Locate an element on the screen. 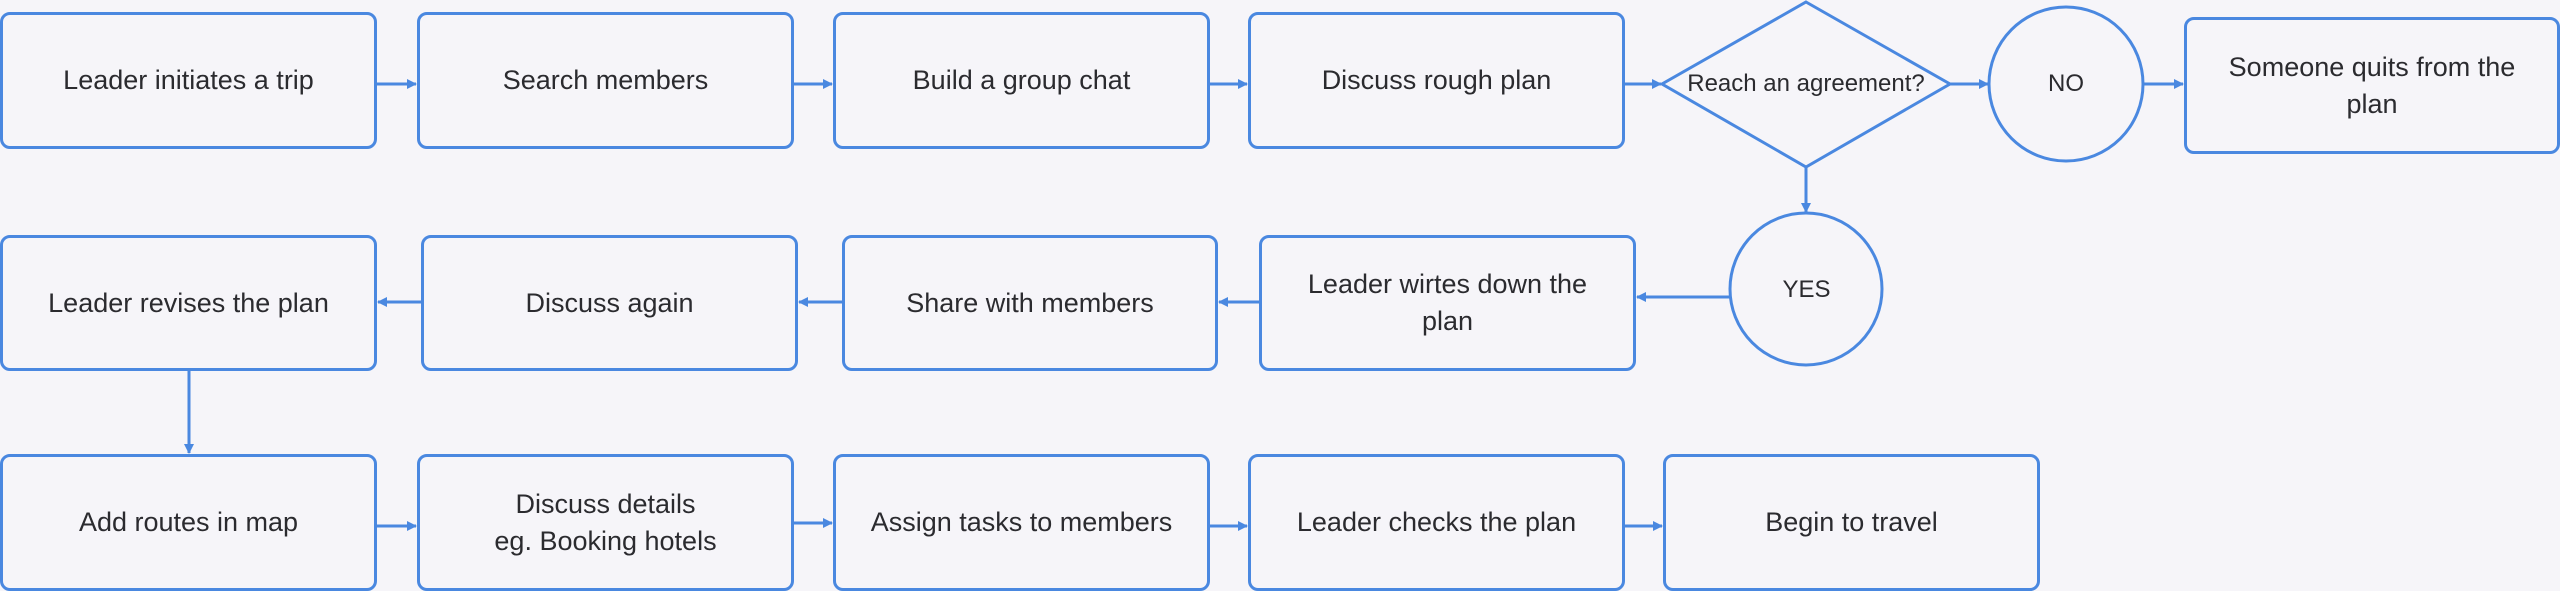 The height and width of the screenshot is (591, 2560). node-begin-travel: Begin to travel is located at coordinates (1851, 522).